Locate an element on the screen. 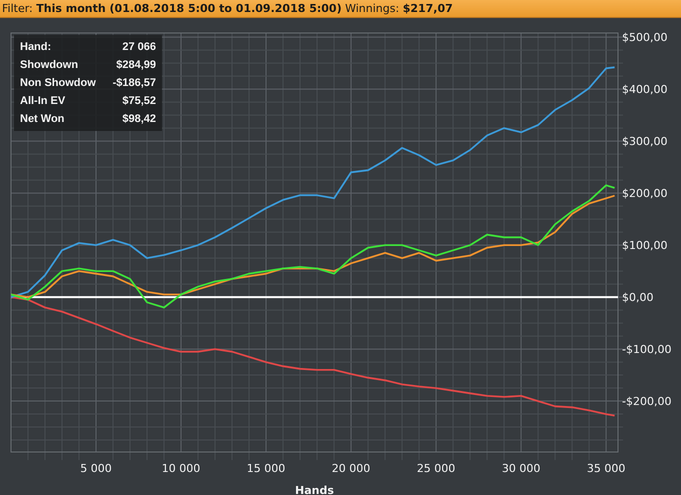  x-tick-label: 35 000 is located at coordinates (606, 468).